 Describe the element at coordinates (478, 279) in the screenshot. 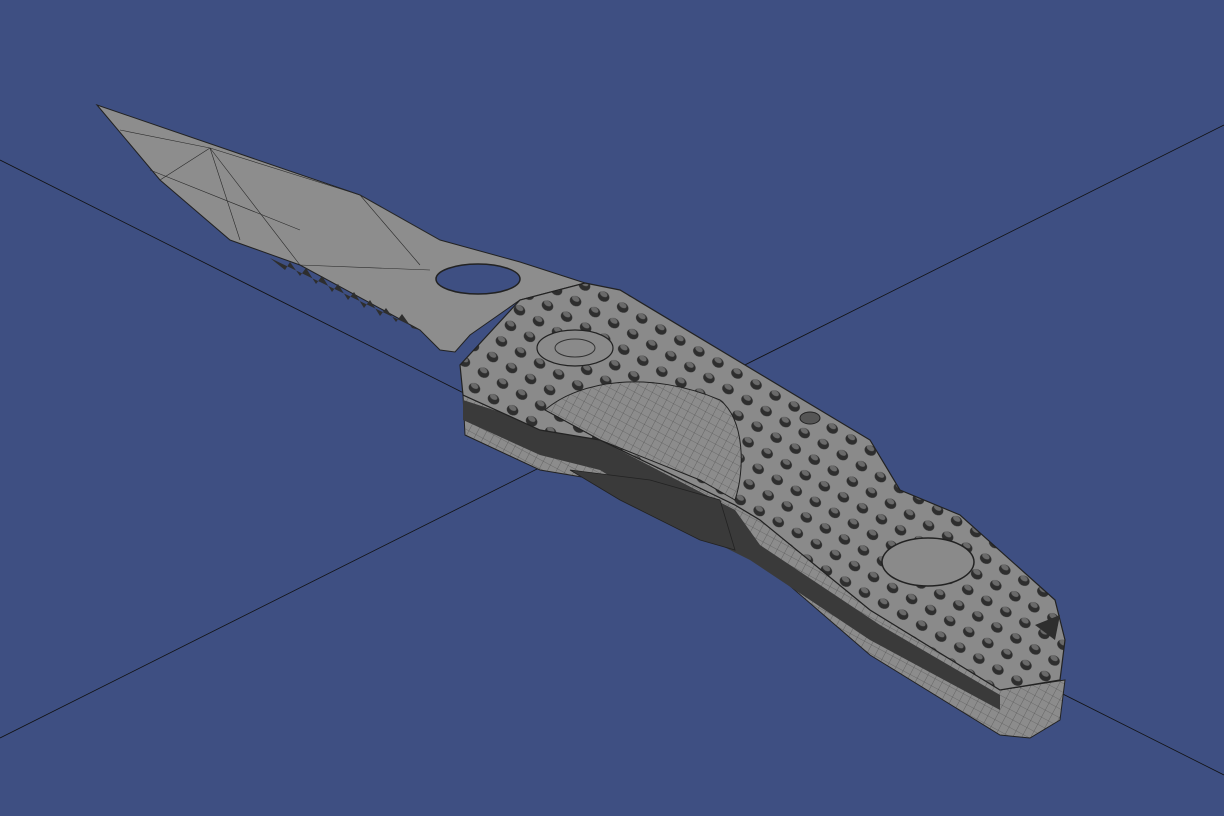

I see `thumb-hole` at that location.